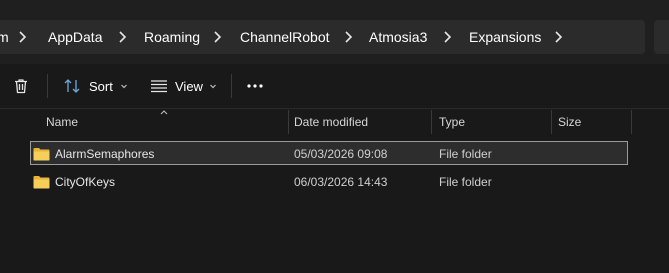 The height and width of the screenshot is (273, 669). What do you see at coordinates (285, 37) in the screenshot?
I see `breadcrumb-item-channelrobot: ChannelRobot` at bounding box center [285, 37].